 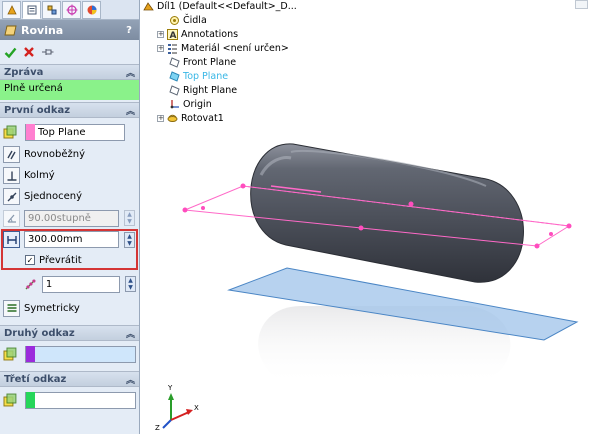 I want to click on tree-item-revolve: + Rotovat1, so click(x=190, y=118).